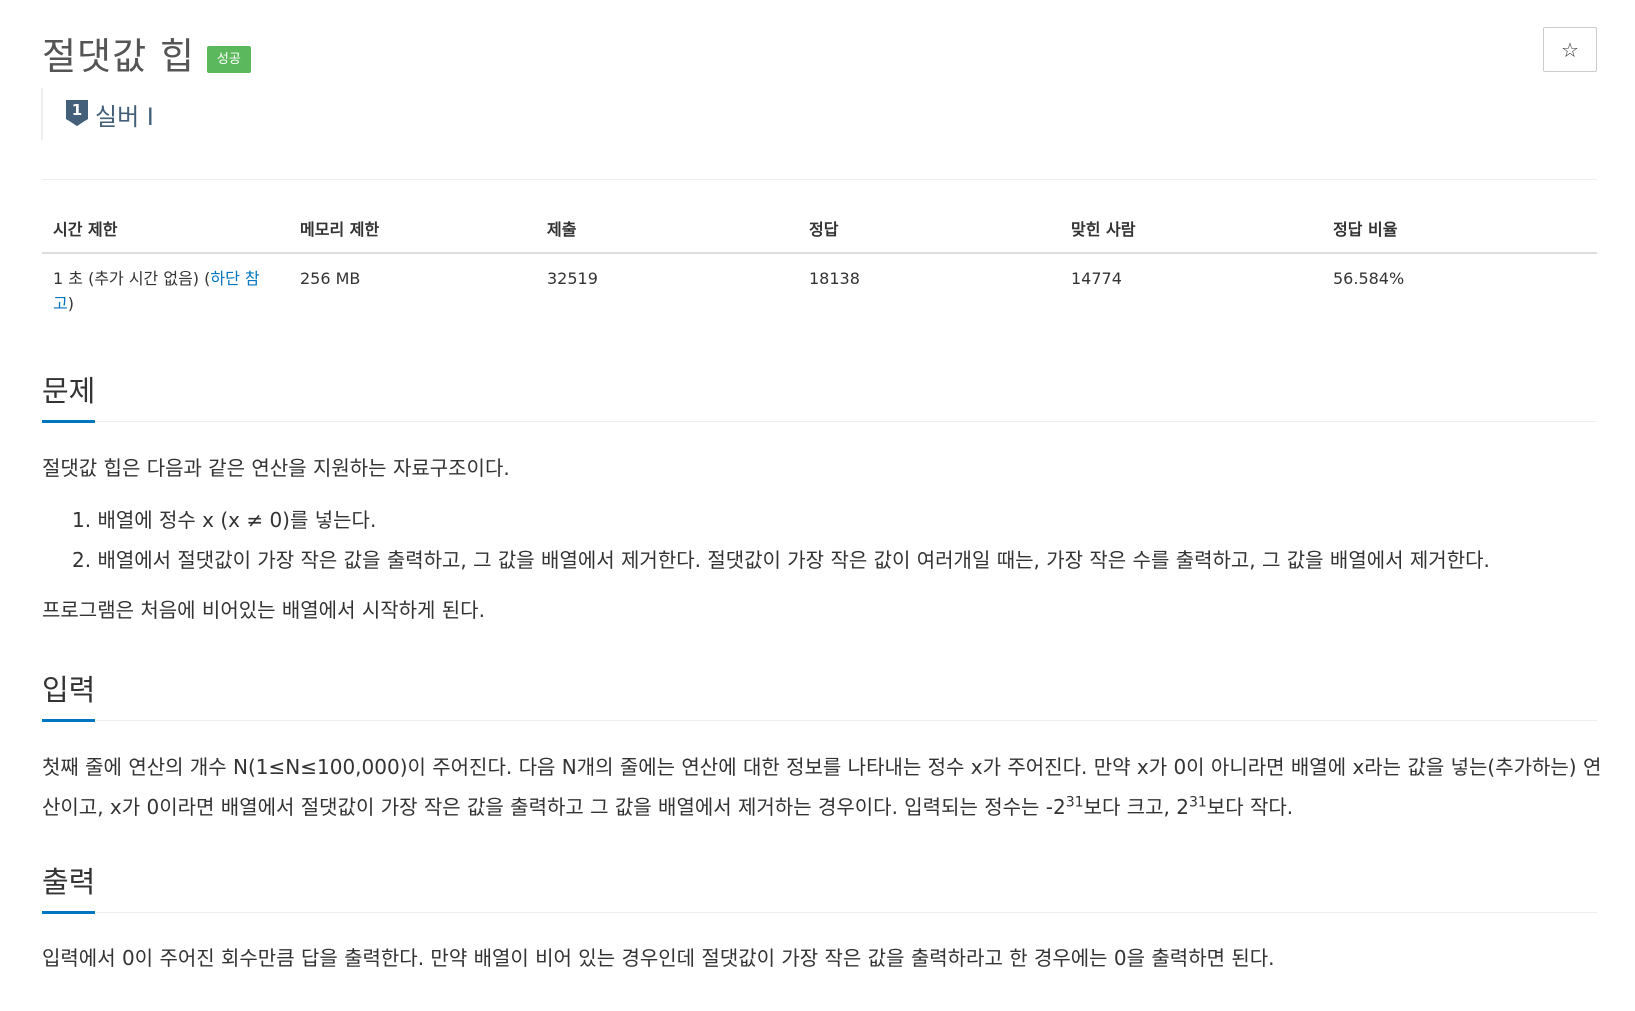 The height and width of the screenshot is (1011, 1635). Describe the element at coordinates (1459, 230) in the screenshot. I see `header-ratio: 정답 비율` at that location.